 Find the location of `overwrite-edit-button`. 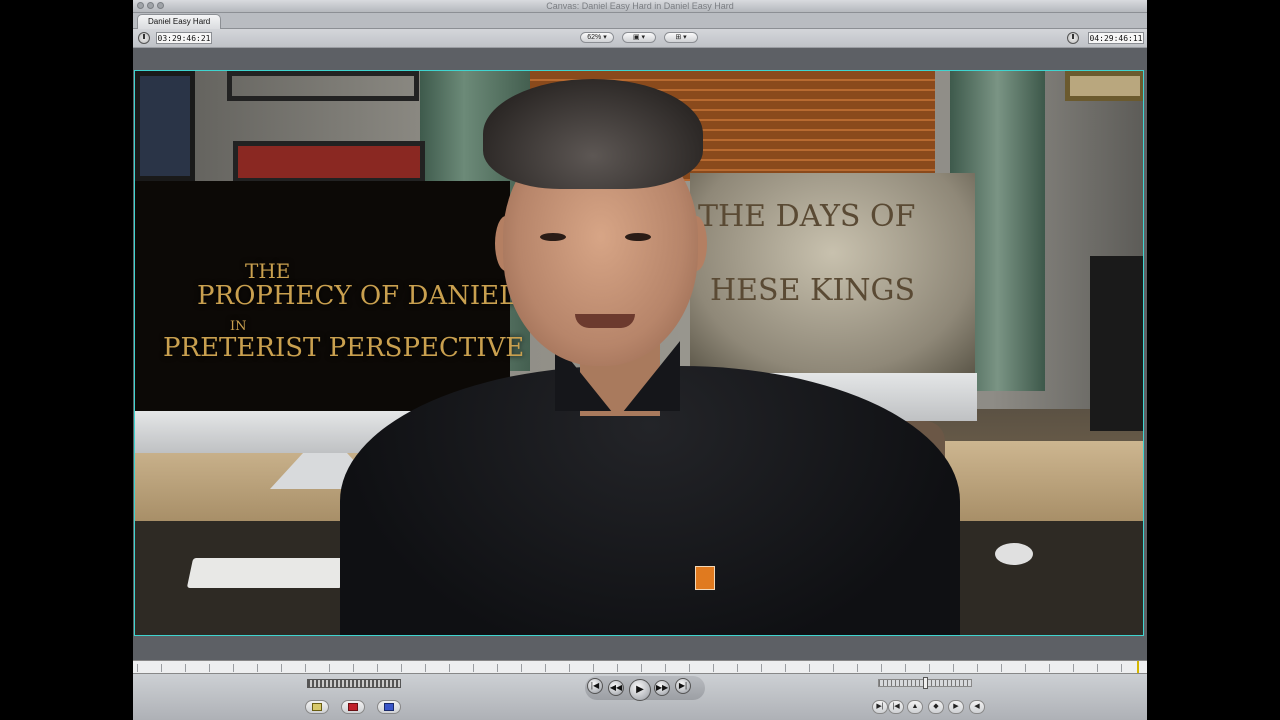

overwrite-edit-button is located at coordinates (353, 707).